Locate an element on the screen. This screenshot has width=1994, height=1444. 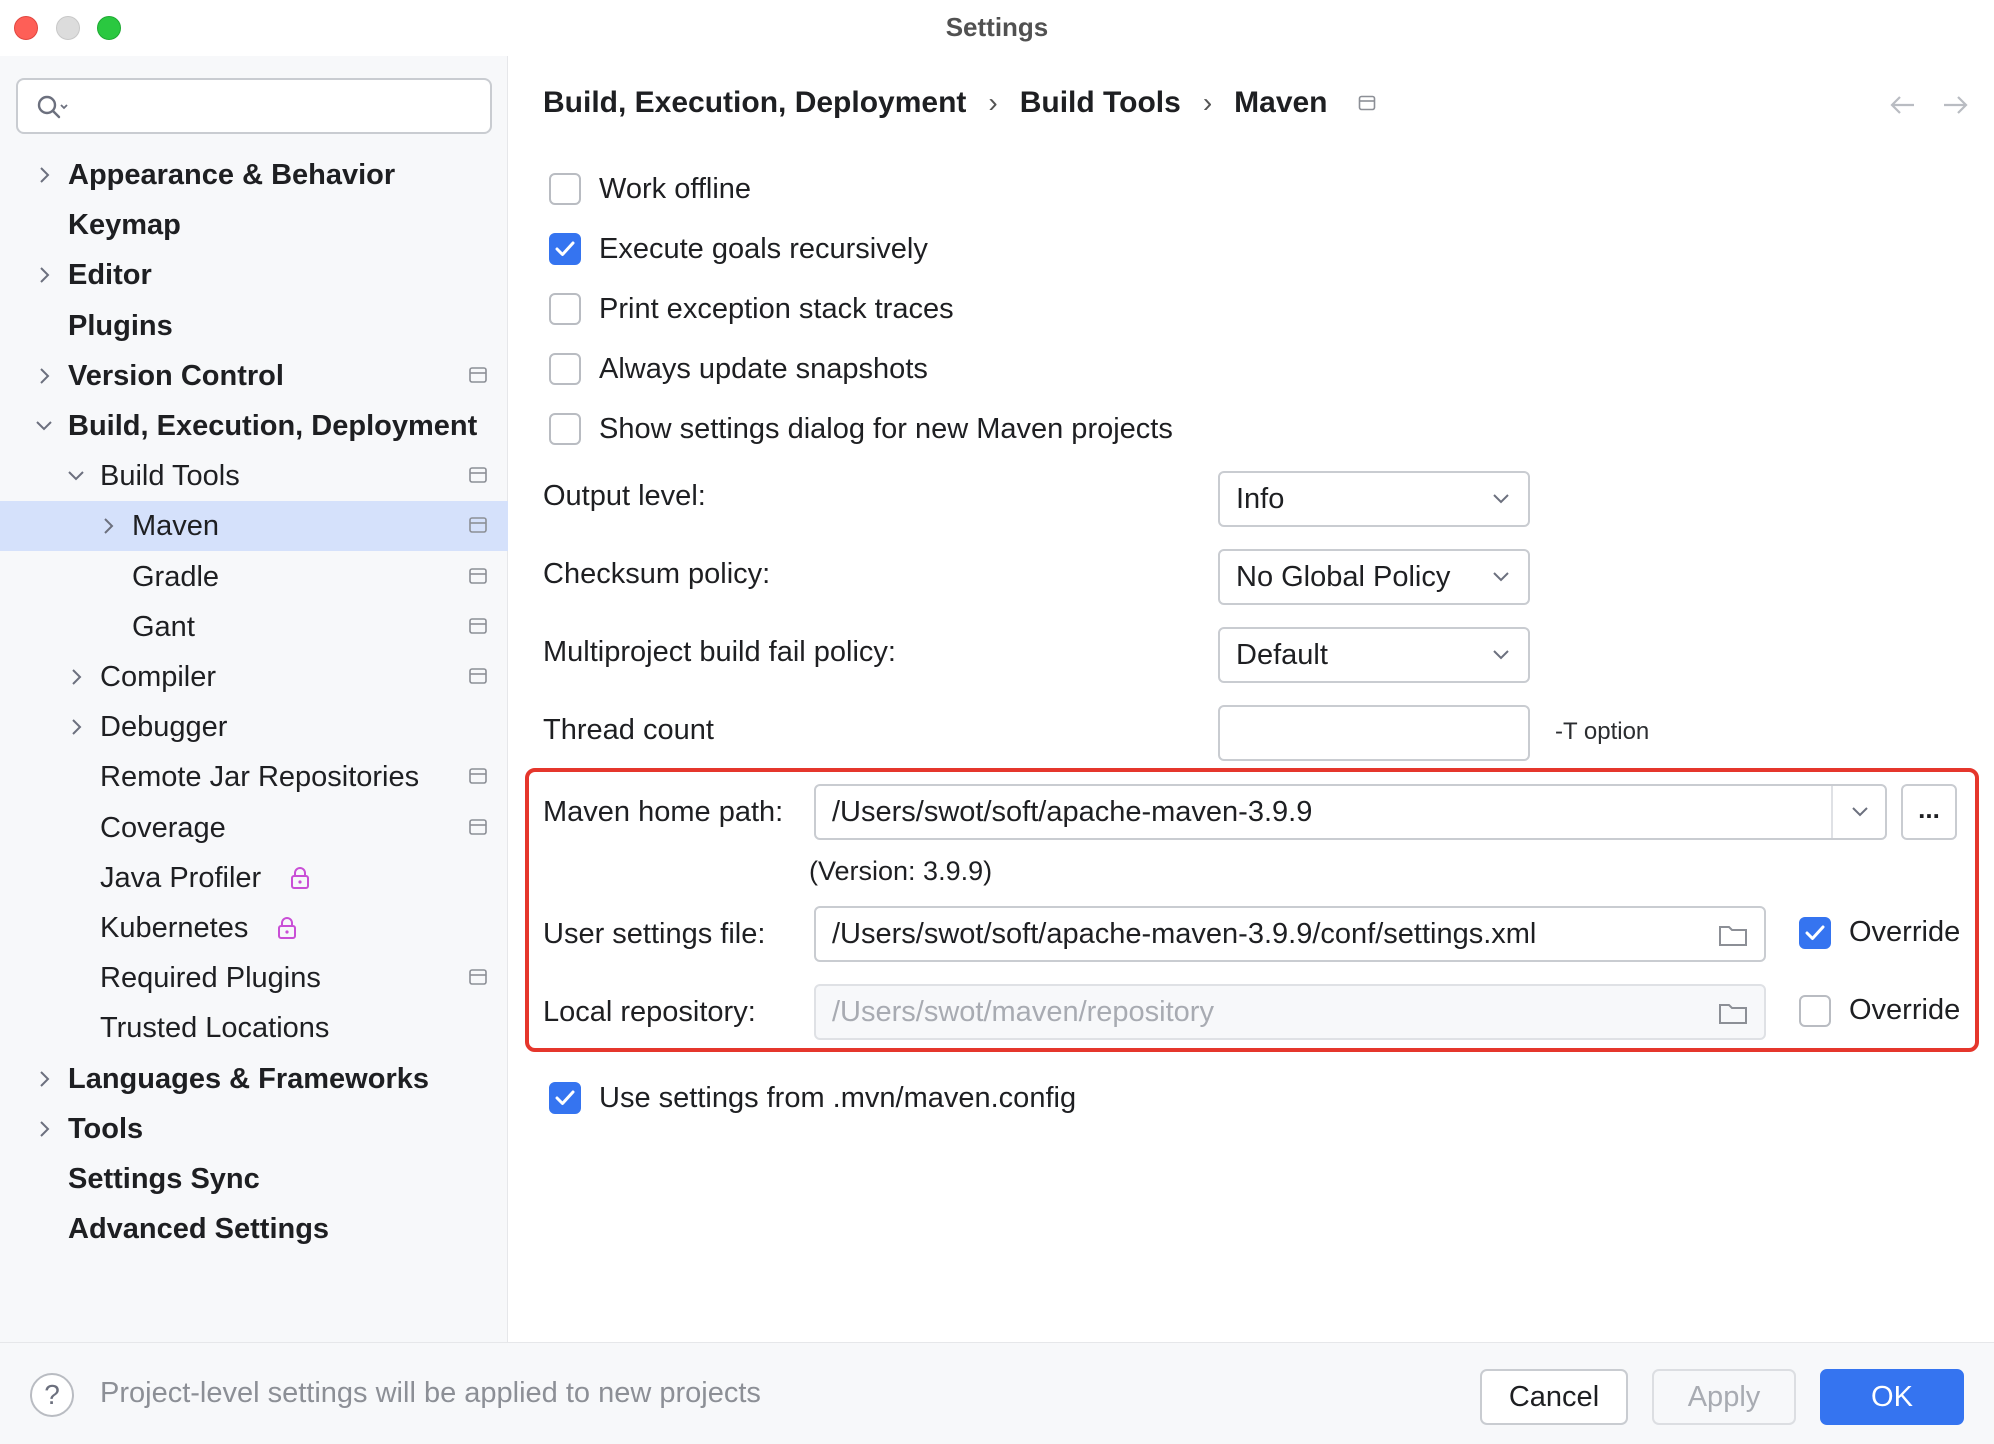
sidebar-item: Java Profiler is located at coordinates (254, 878).